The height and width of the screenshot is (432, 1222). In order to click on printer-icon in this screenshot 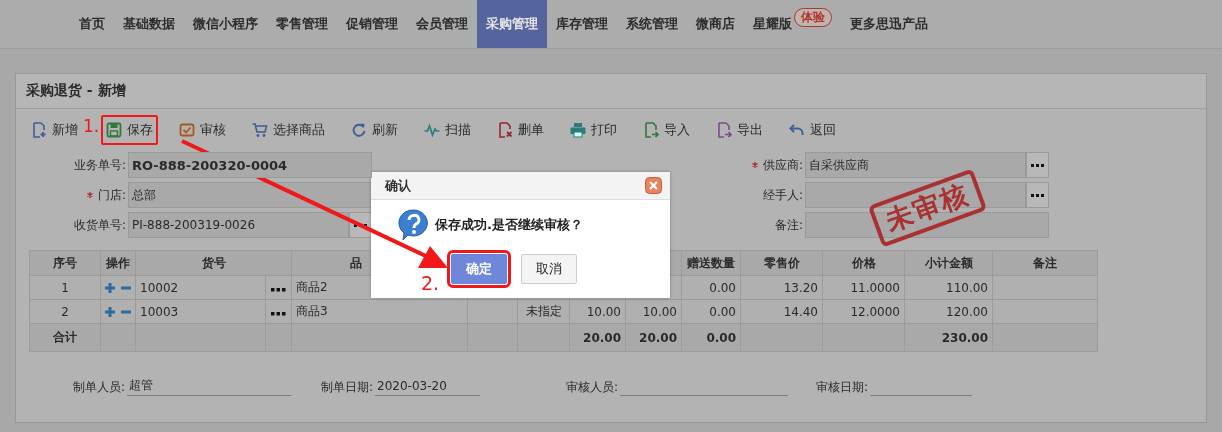, I will do `click(578, 130)`.